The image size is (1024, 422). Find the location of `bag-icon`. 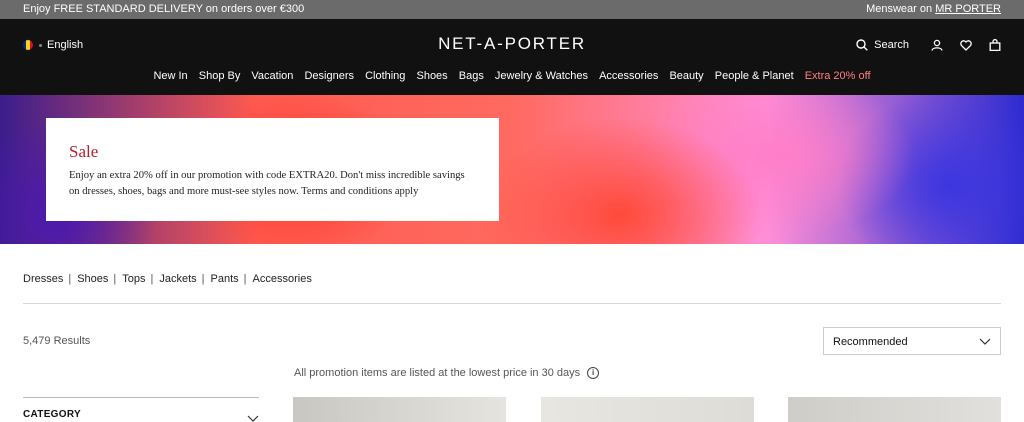

bag-icon is located at coordinates (995, 45).